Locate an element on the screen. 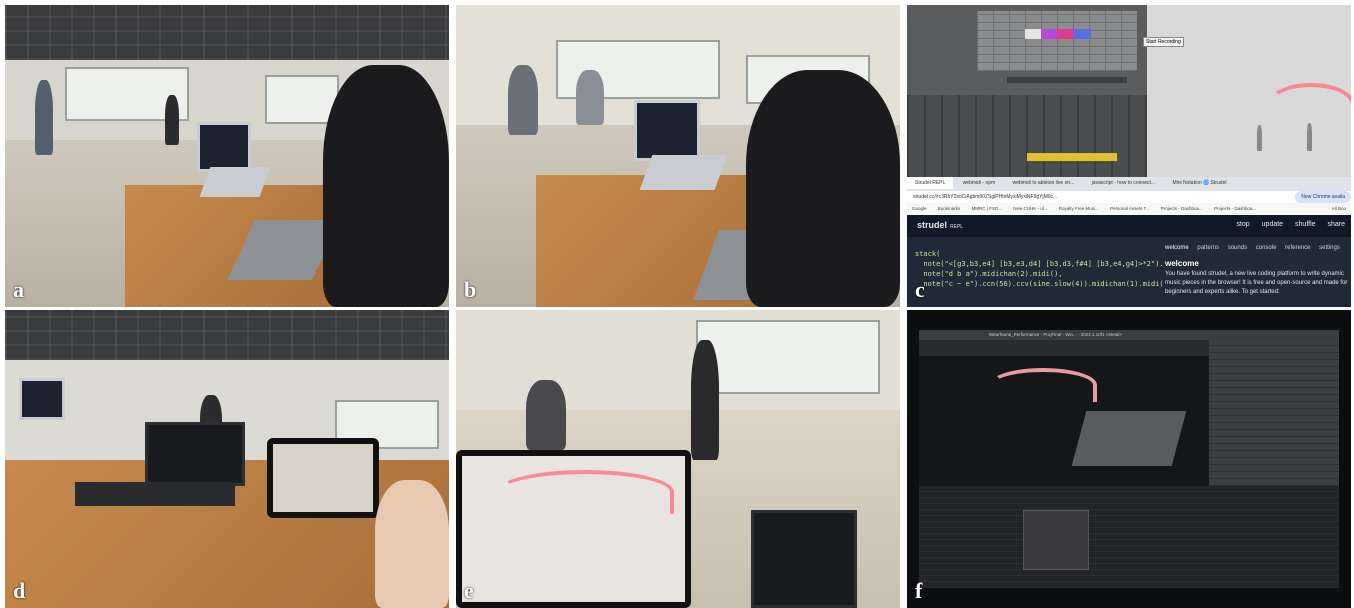  panel-label: b is located at coordinates (470, 289).